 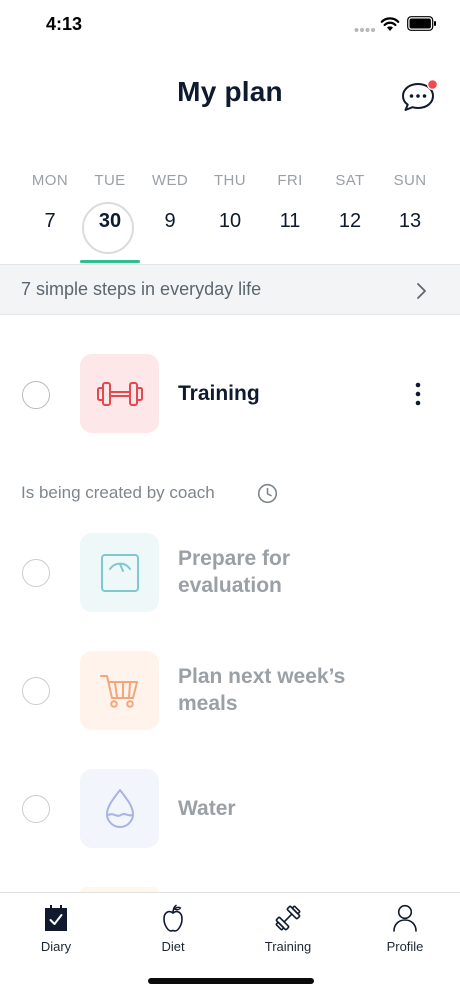 I want to click on day-number: 30, so click(x=110, y=221).